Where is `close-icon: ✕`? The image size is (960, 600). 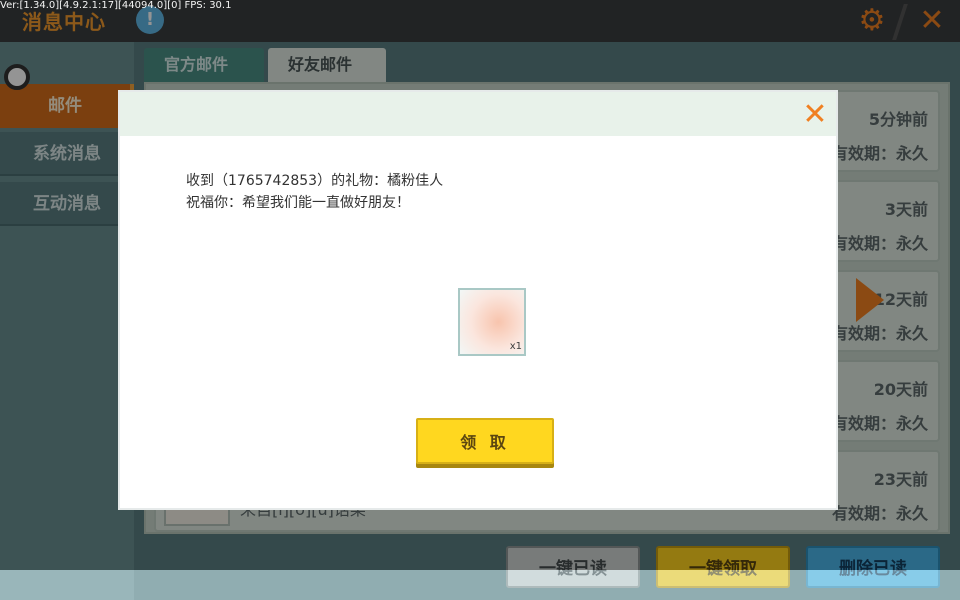 close-icon: ✕ is located at coordinates (815, 115).